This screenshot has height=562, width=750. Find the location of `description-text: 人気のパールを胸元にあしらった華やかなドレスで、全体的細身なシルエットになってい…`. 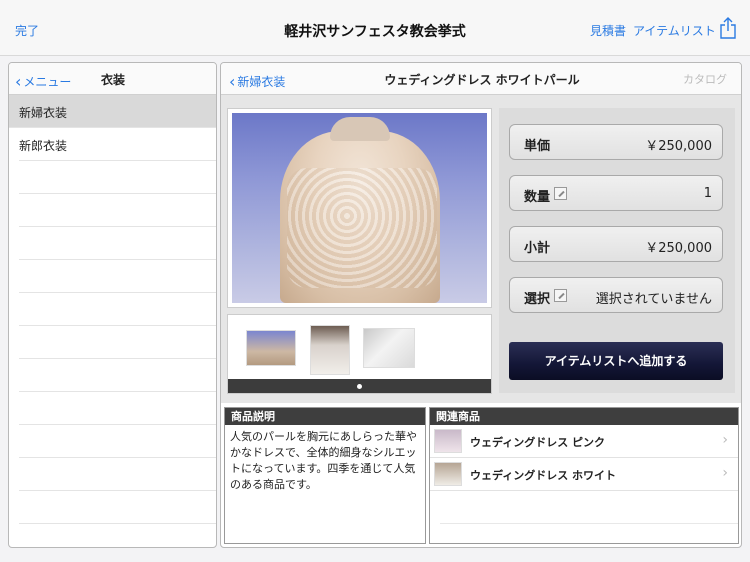

description-text: 人気のパールを胸元にあしらった華やかなドレスで、全体的細身なシルエットになってい… is located at coordinates (323, 460).